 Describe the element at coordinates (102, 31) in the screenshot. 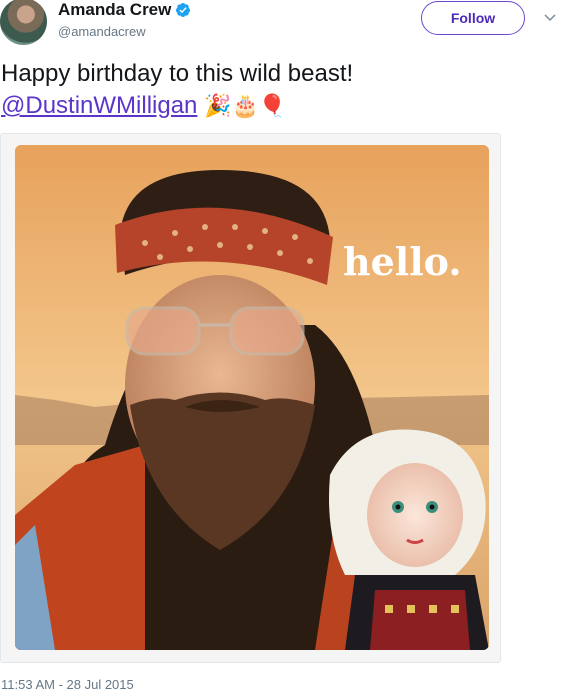

I see `author-handle: @amandacrew` at that location.